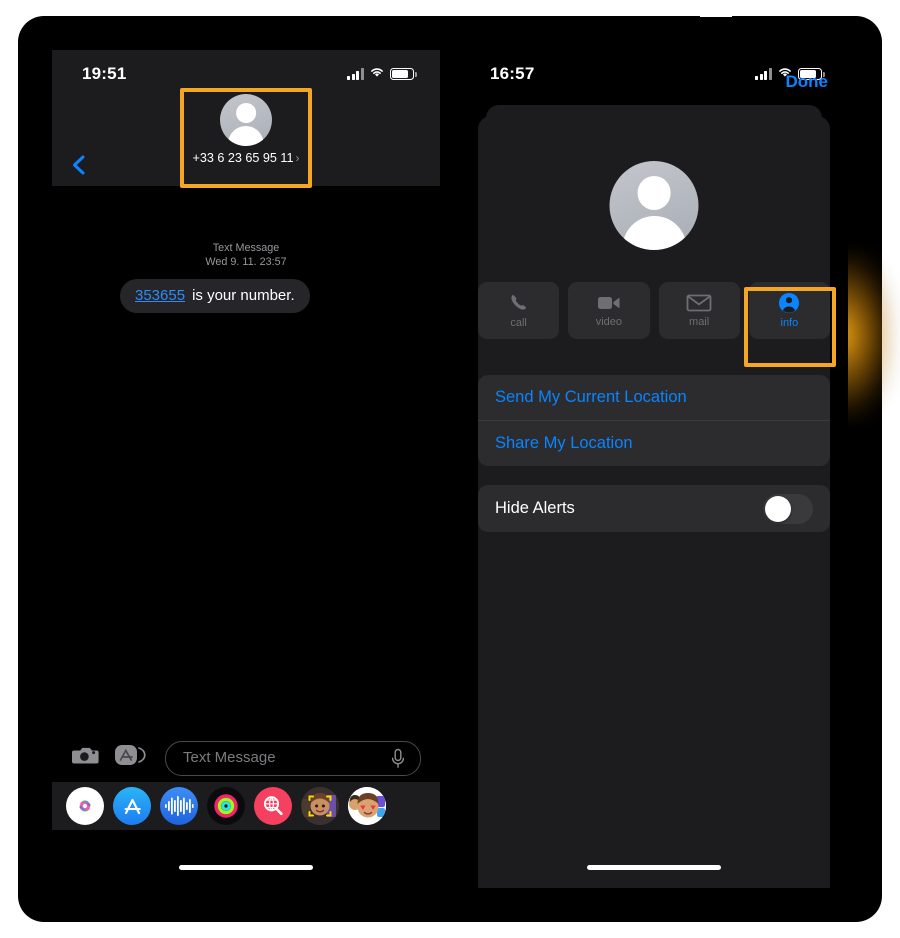 The image size is (900, 938). I want to click on memoji-app-icon, so click(320, 806).